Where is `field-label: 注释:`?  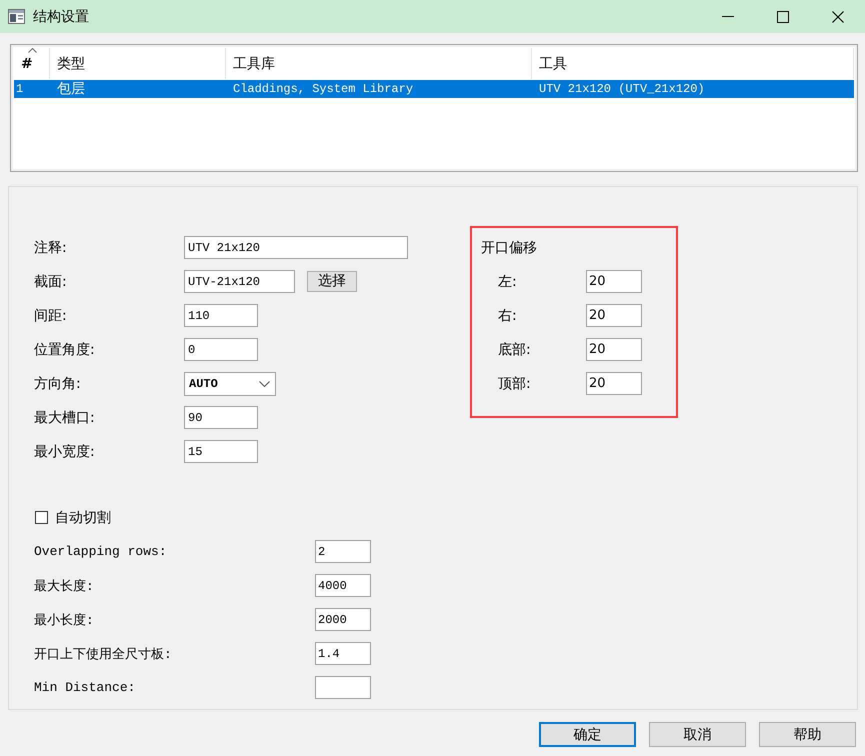 field-label: 注释: is located at coordinates (51, 247).